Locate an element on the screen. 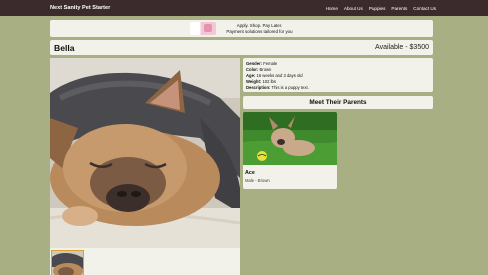  banner-line-2: Payment solutions tailored for you is located at coordinates (259, 31).